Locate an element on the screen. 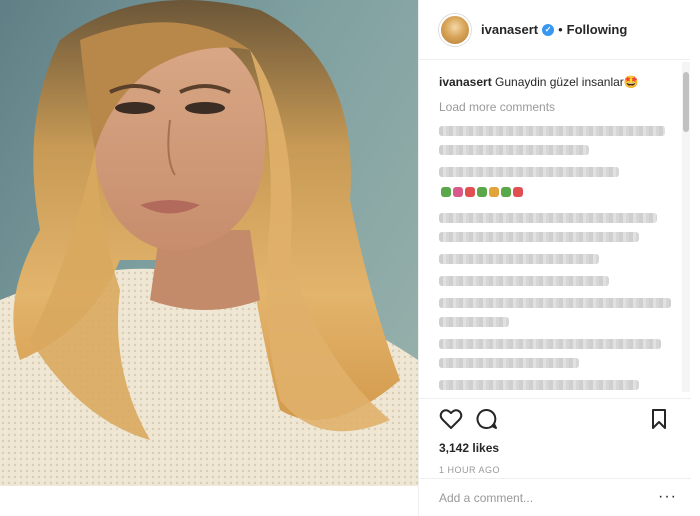 The height and width of the screenshot is (516, 700). speech-bubble-icon is located at coordinates (487, 419).